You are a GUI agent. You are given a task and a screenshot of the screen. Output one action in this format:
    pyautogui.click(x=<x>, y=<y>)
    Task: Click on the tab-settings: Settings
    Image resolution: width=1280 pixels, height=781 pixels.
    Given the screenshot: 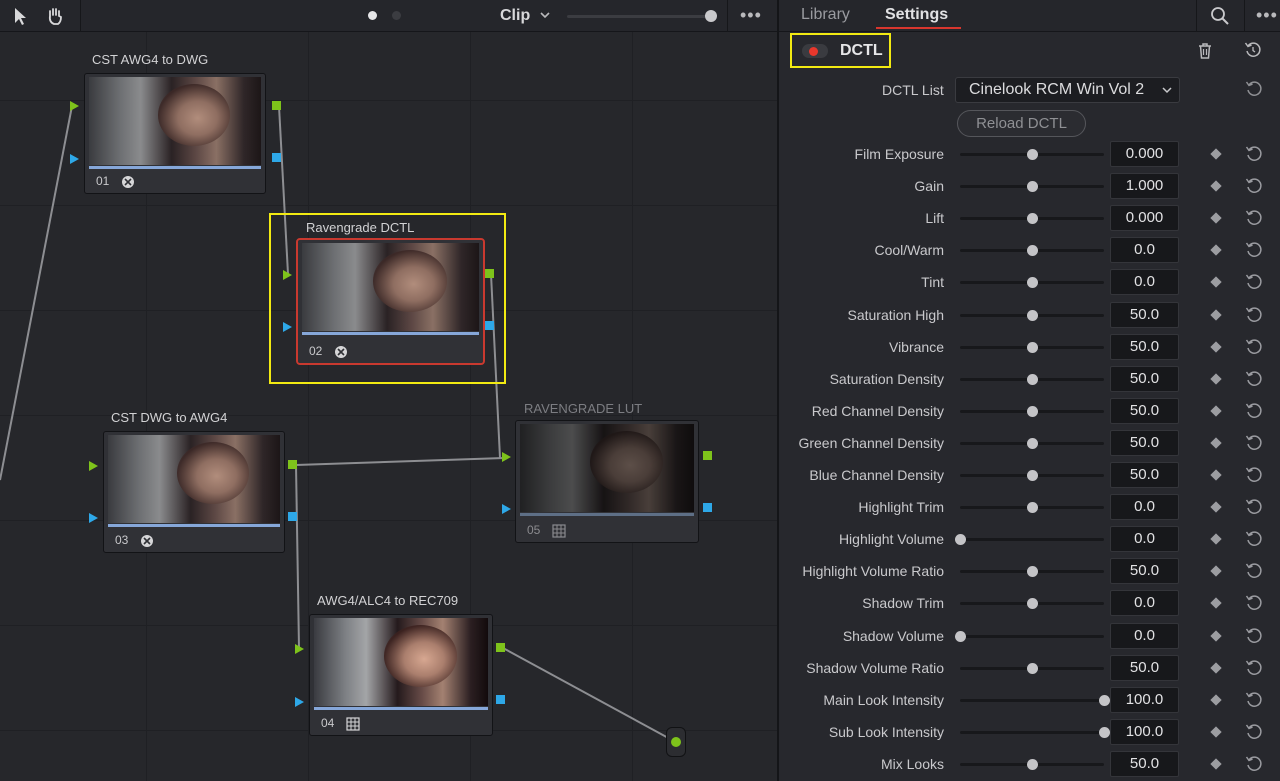 What is the action you would take?
    pyautogui.click(x=916, y=15)
    